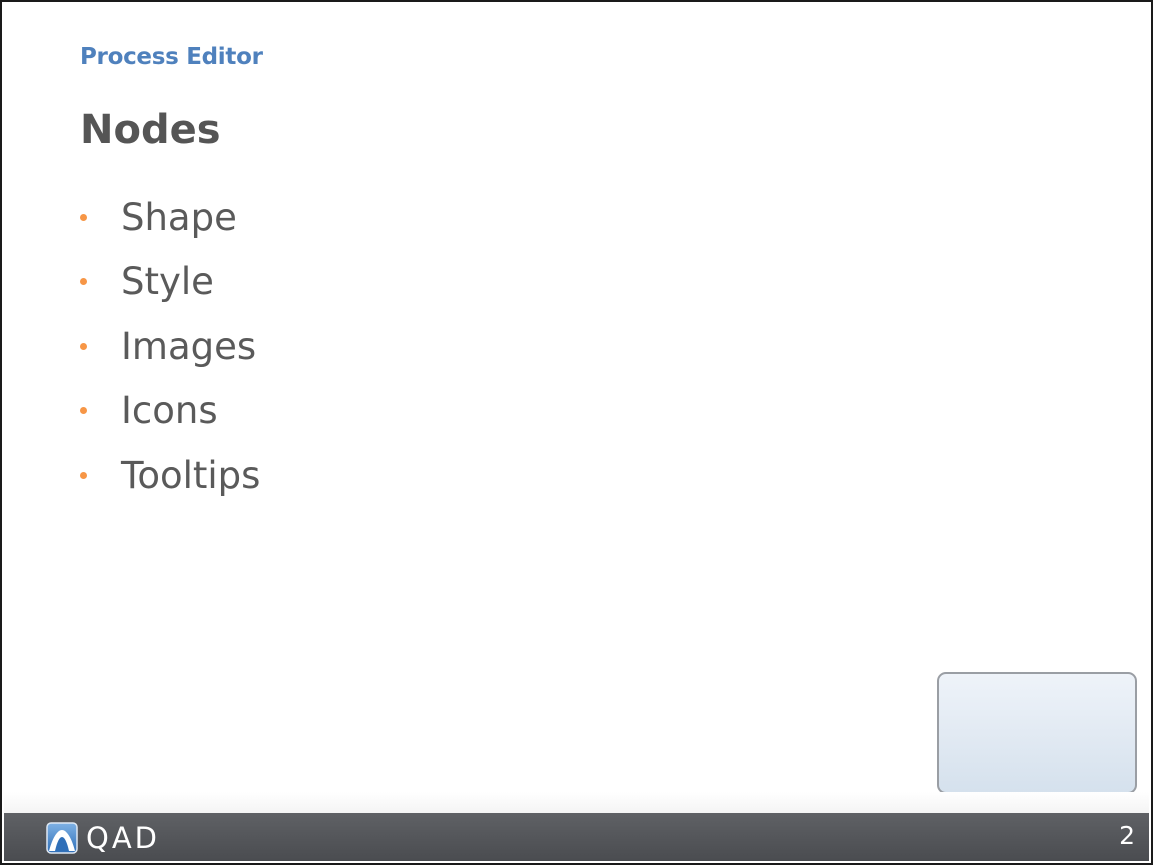 This screenshot has width=1153, height=865. I want to click on bullet-item-style: Style, so click(170, 282).